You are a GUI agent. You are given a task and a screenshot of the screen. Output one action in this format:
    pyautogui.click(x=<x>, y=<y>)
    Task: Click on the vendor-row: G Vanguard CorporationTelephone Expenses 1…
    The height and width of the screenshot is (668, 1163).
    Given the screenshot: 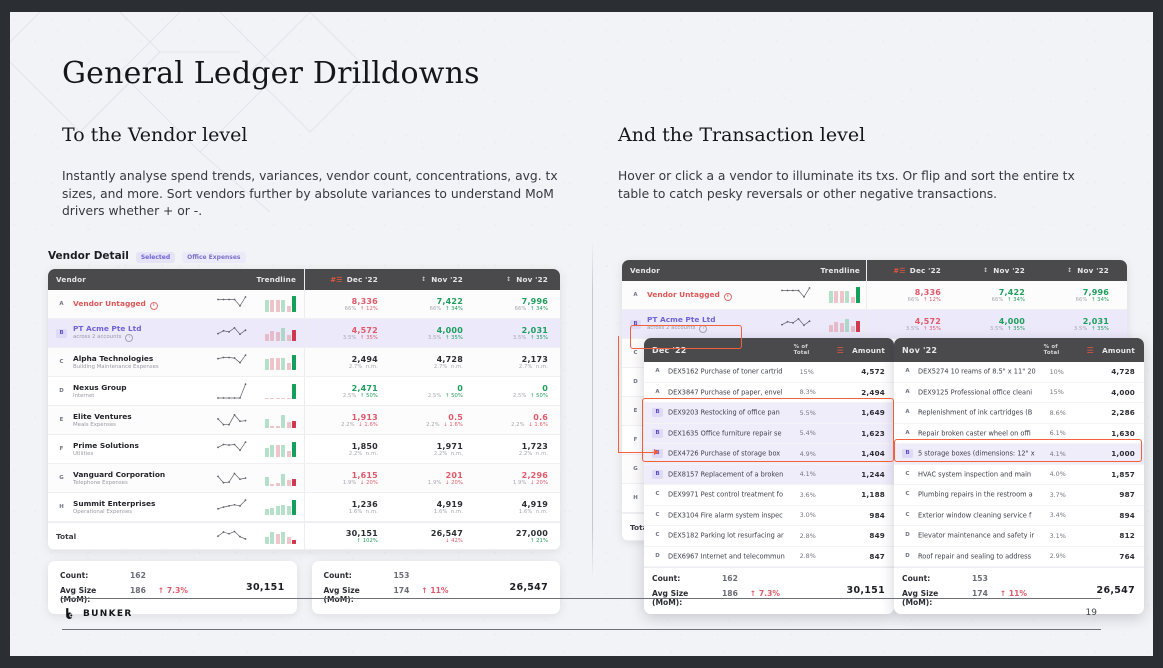 What is the action you would take?
    pyautogui.click(x=304, y=478)
    